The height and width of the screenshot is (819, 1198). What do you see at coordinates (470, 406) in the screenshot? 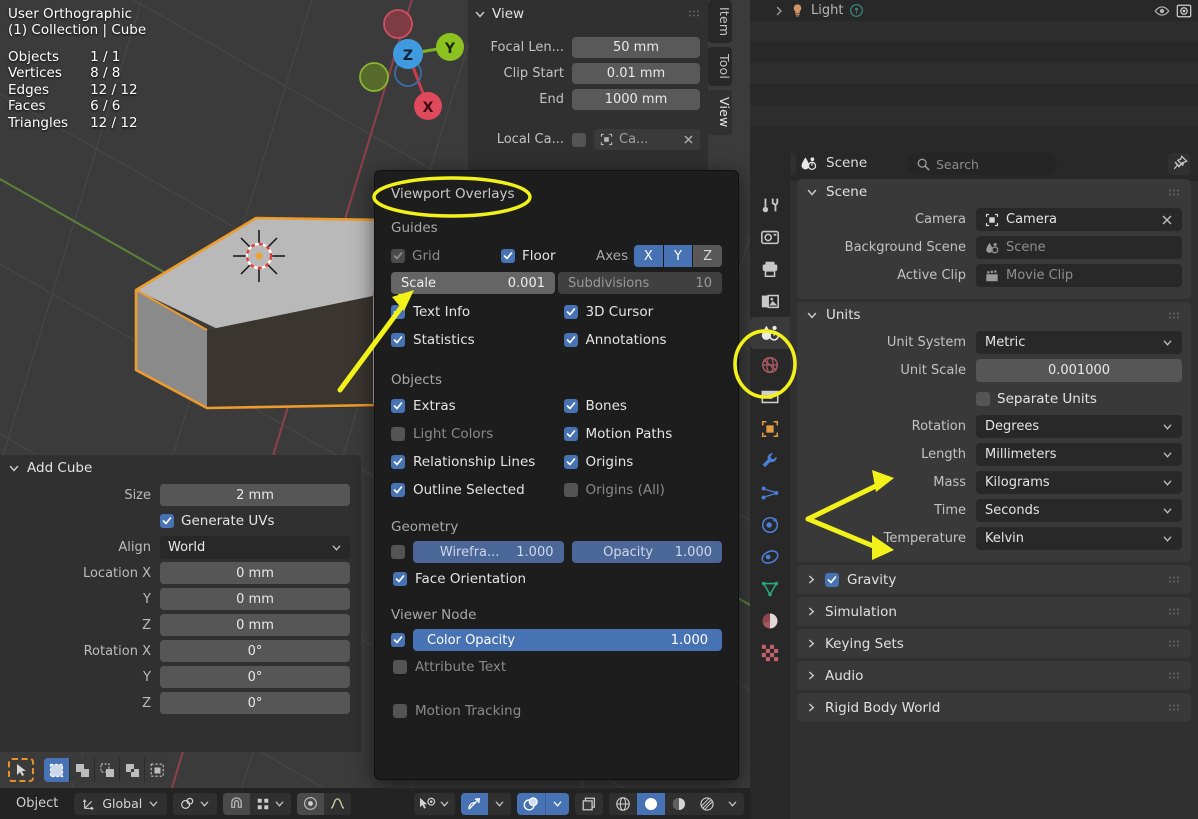
I see `extras-checkbox: Extras` at bounding box center [470, 406].